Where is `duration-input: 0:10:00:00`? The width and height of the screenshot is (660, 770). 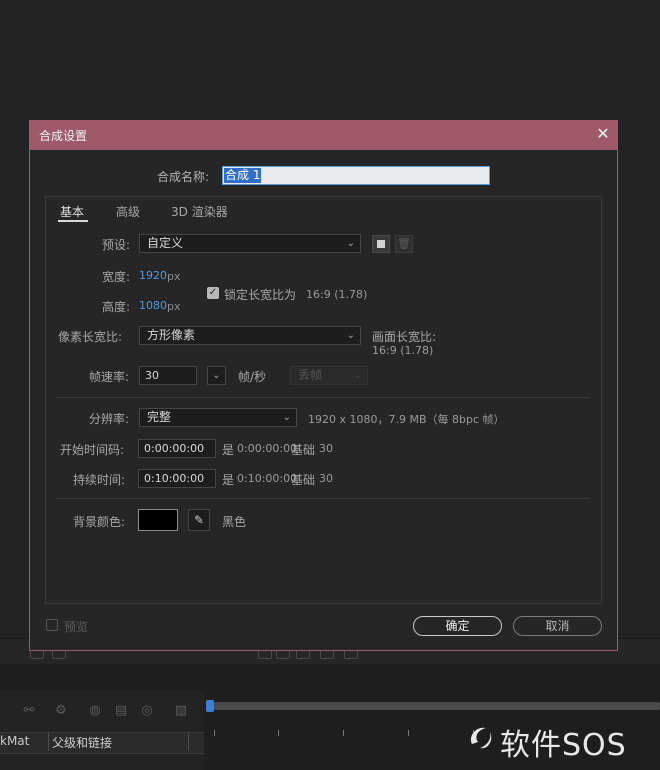 duration-input: 0:10:00:00 is located at coordinates (177, 478).